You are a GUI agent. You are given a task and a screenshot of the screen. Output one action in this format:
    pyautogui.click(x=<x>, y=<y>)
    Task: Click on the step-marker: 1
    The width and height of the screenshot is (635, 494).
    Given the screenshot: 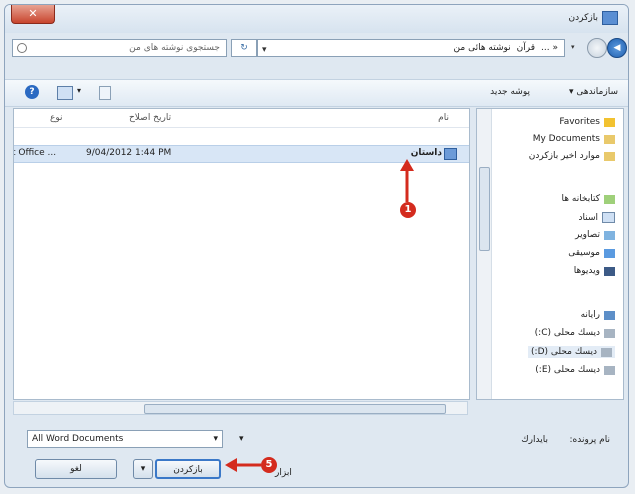 What is the action you would take?
    pyautogui.click(x=408, y=210)
    